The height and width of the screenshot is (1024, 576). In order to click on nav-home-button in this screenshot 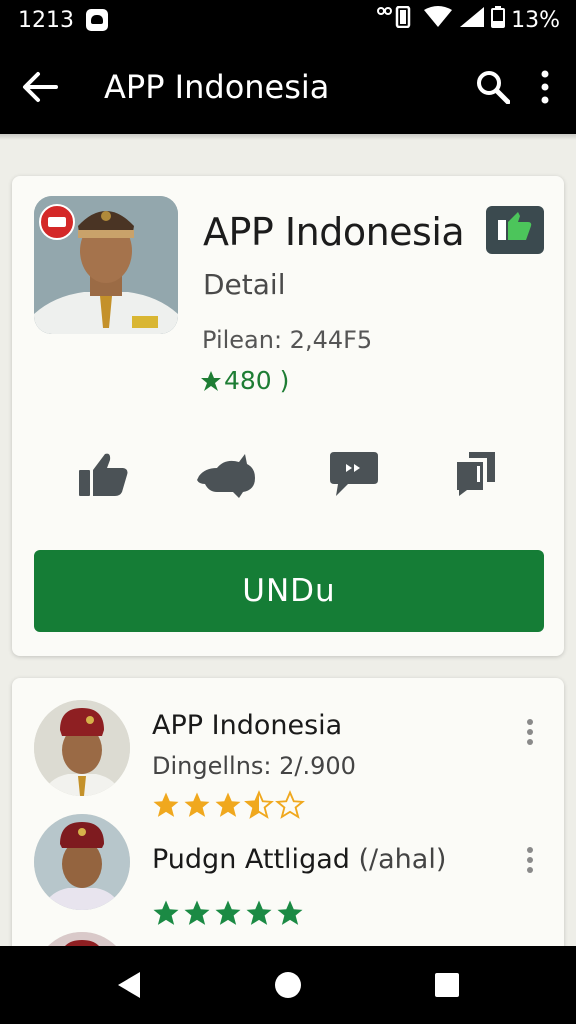, I will do `click(288, 985)`.